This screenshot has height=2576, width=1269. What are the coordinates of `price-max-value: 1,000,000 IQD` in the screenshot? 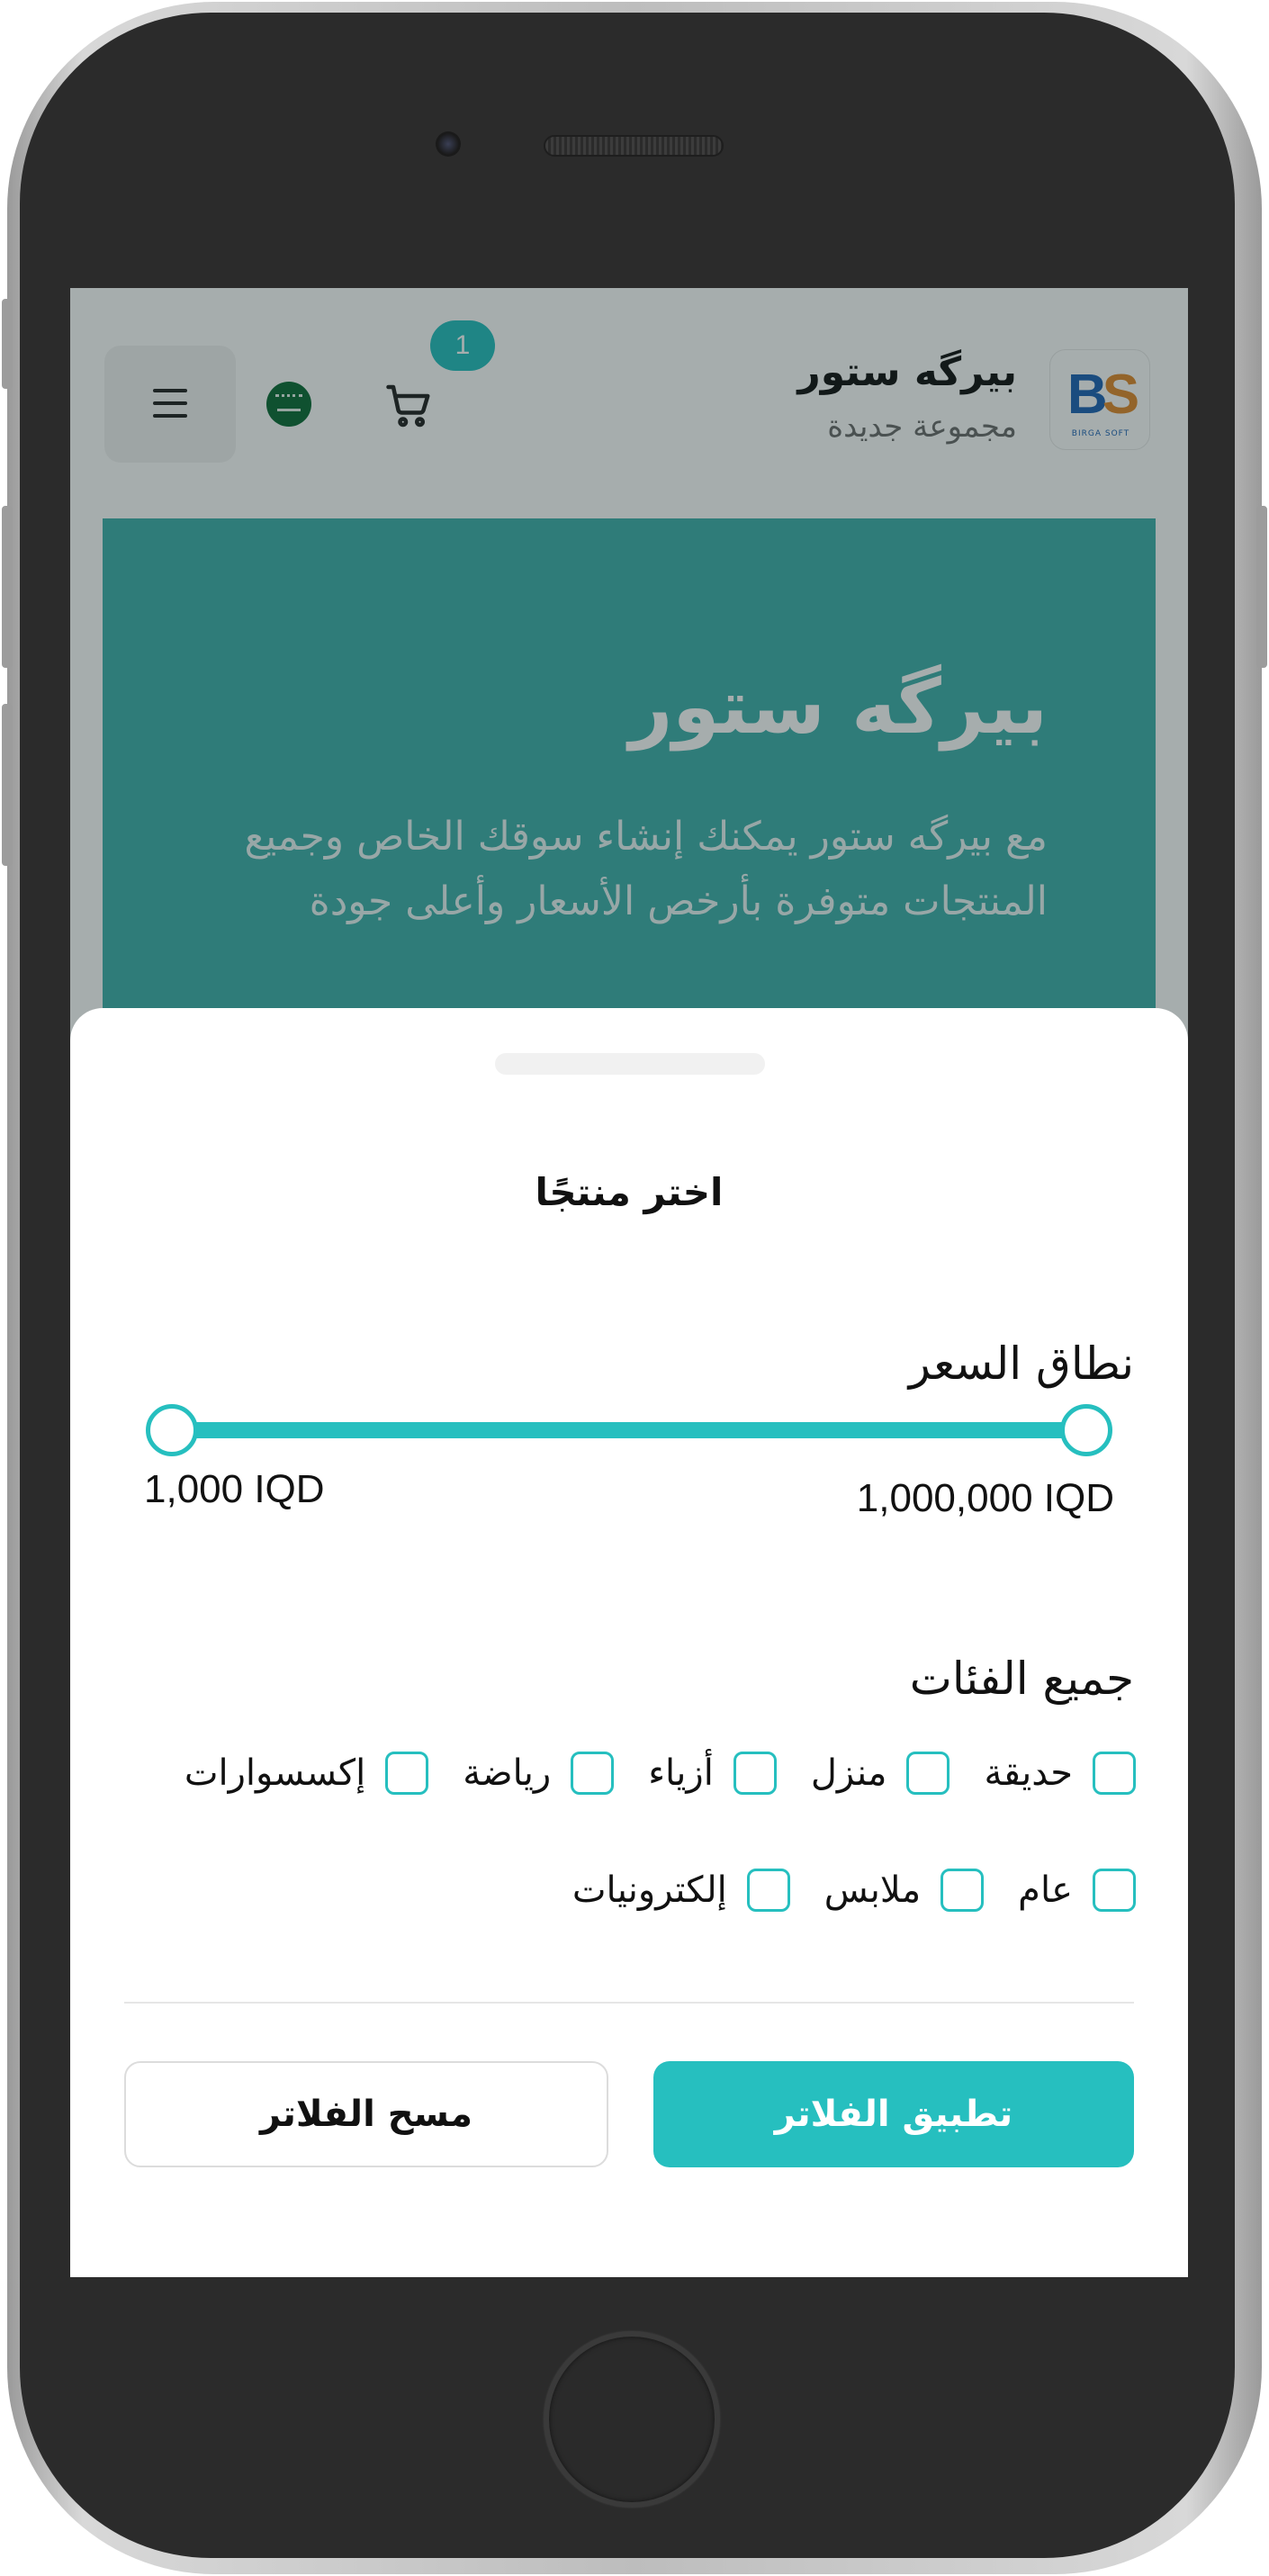 It's located at (985, 1498).